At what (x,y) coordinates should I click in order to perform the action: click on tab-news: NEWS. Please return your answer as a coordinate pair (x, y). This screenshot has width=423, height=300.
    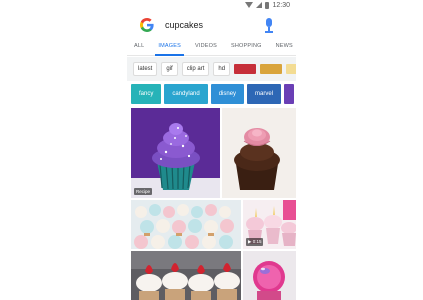
    Looking at the image, I should click on (282, 47).